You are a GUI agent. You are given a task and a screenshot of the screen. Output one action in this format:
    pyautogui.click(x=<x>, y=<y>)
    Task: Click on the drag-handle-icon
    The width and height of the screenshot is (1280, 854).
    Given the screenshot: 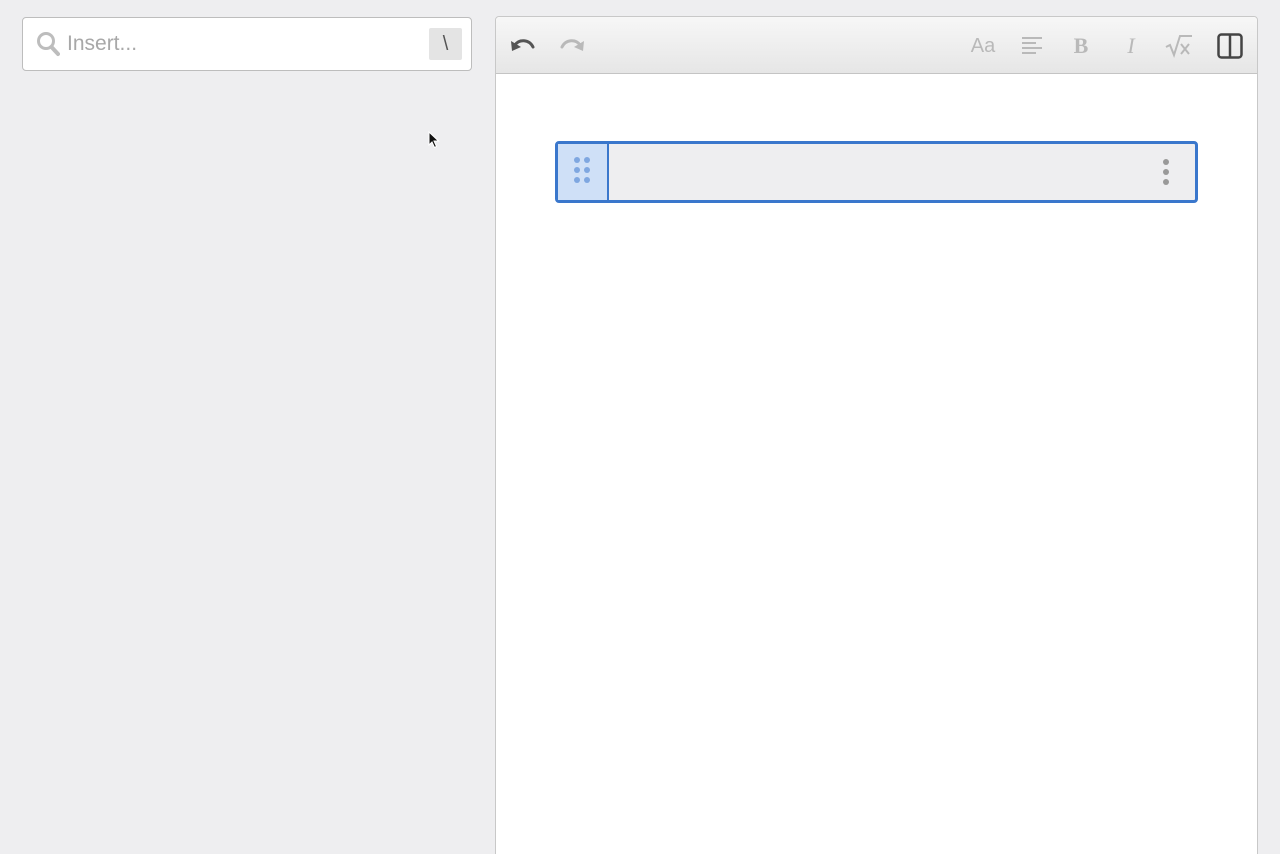 What is the action you would take?
    pyautogui.click(x=582, y=170)
    